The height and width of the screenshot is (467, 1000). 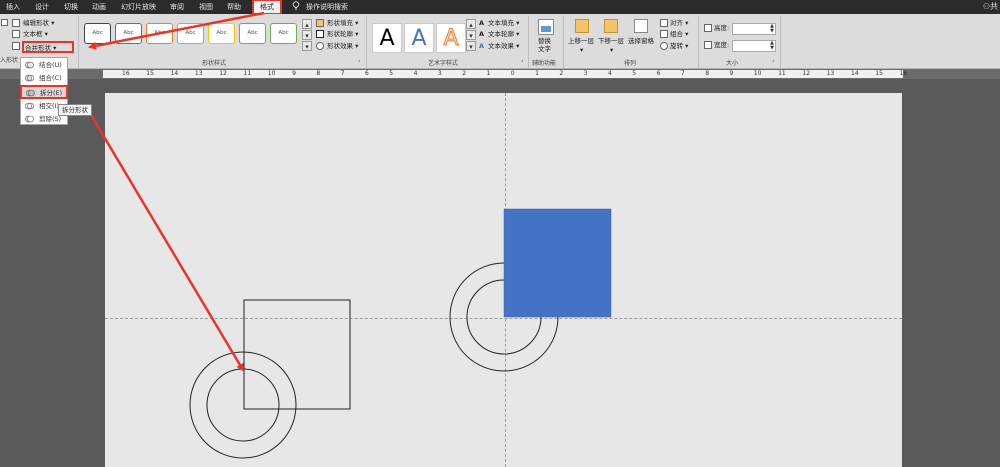 I want to click on union-icon, so click(x=29, y=65).